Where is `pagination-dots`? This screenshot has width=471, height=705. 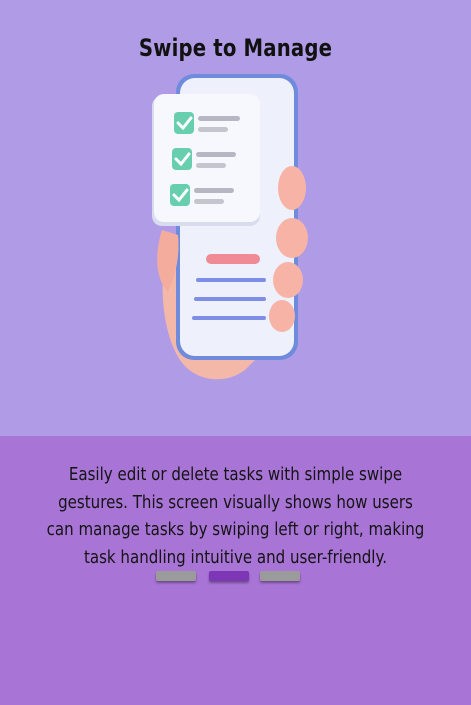 pagination-dots is located at coordinates (235, 578).